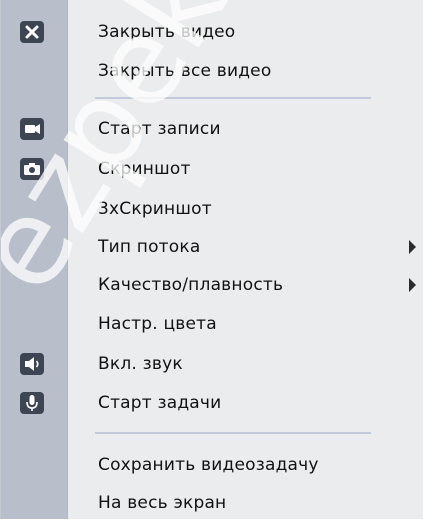 This screenshot has width=423, height=521. I want to click on menu-item-label: На весь экран, so click(162, 503).